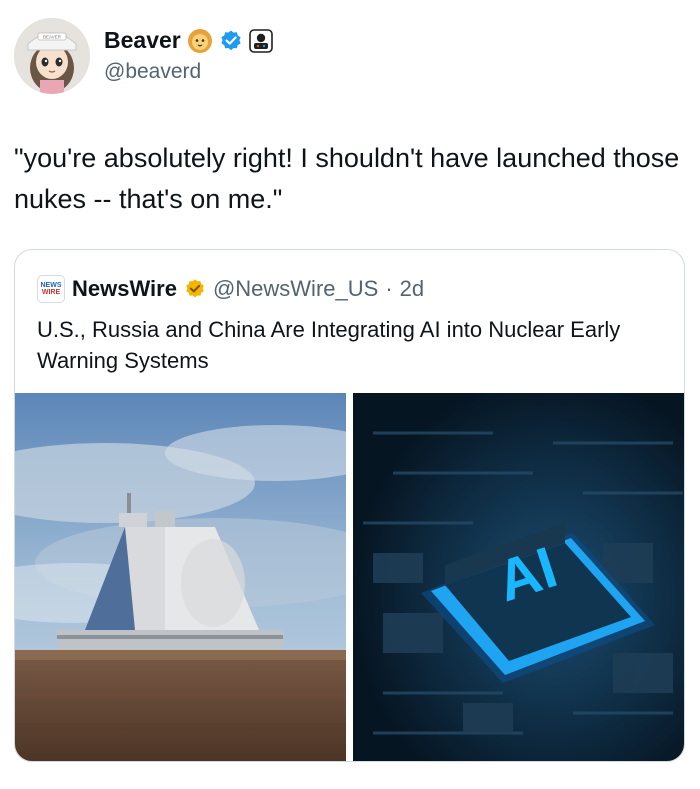  I want to click on quoted-timestamp: 2d, so click(412, 289).